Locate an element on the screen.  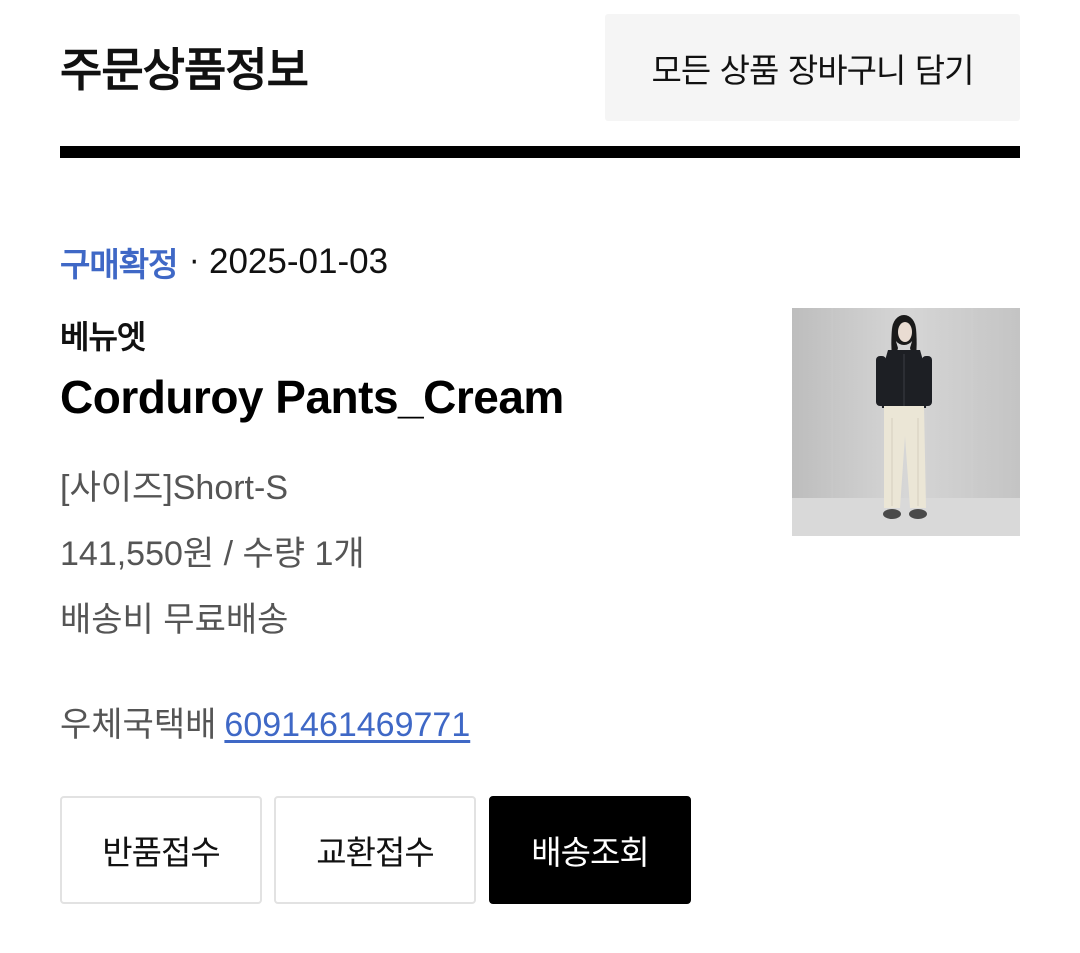
product-photo-illustration is located at coordinates (906, 422).